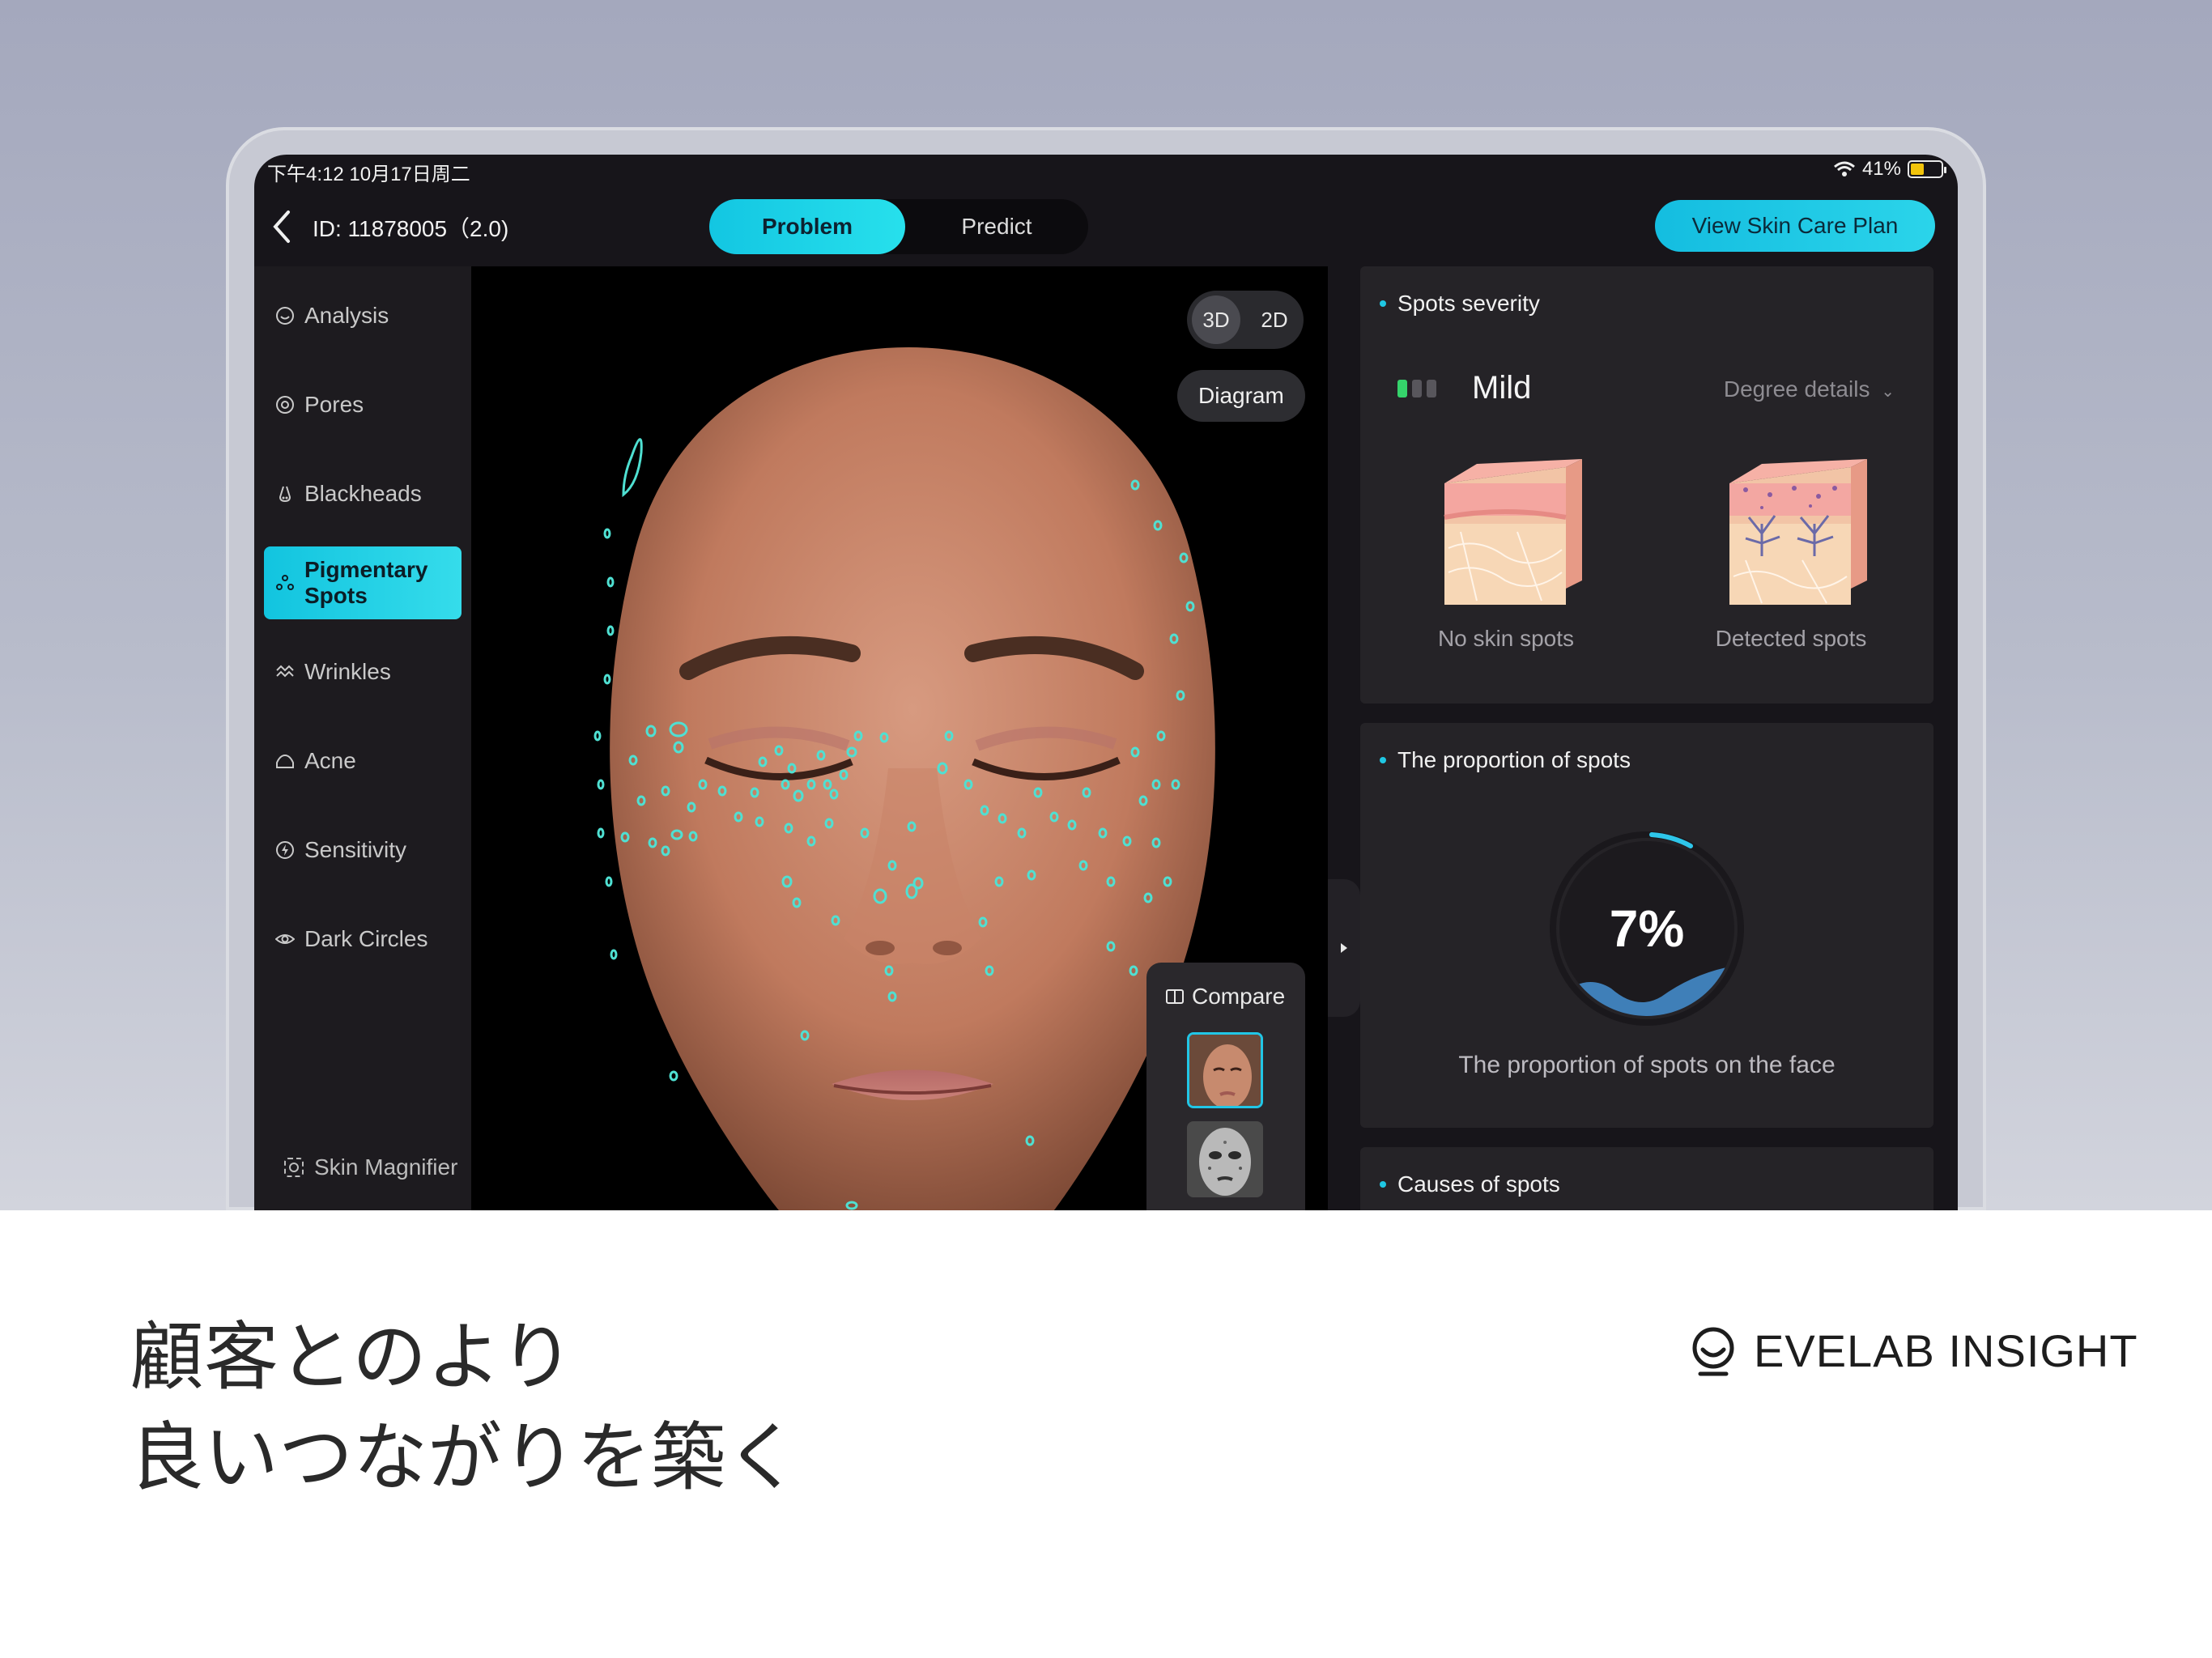 Image resolution: width=2212 pixels, height=1658 pixels. I want to click on tab-problem: Problem, so click(807, 226).